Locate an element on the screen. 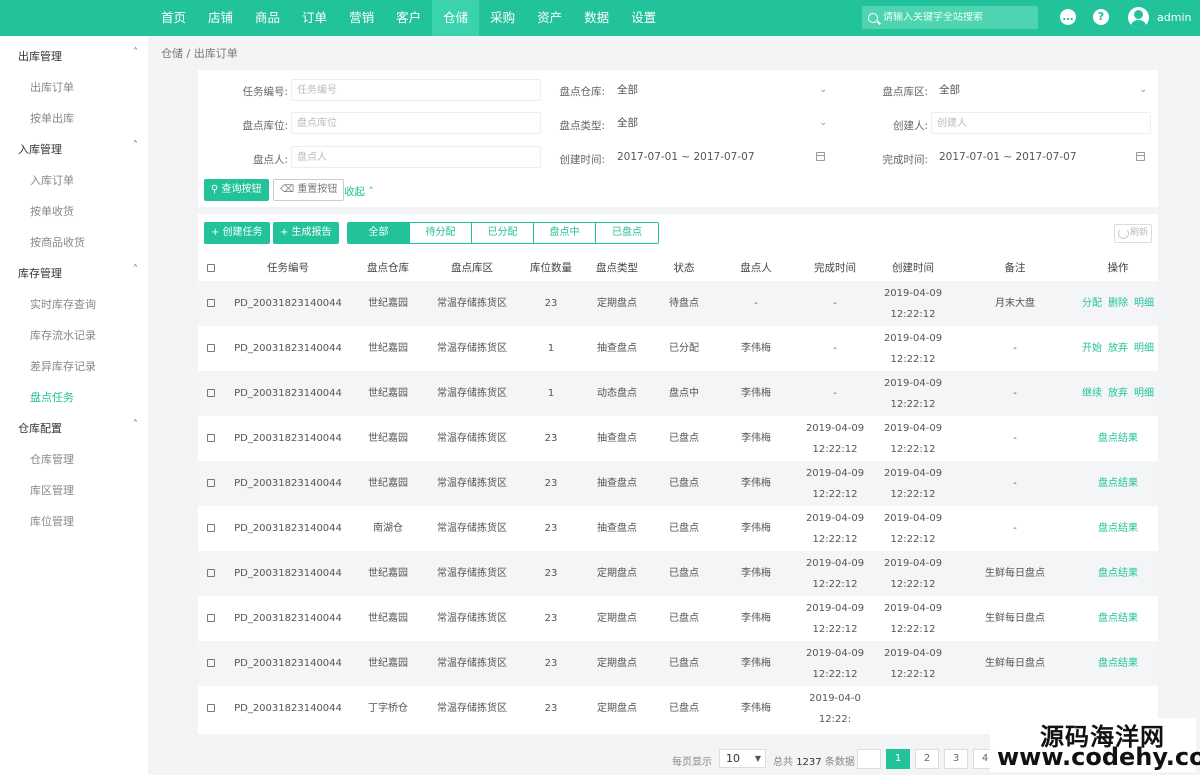  sidebar-item-0-1: 按单出库 is located at coordinates (52, 118).